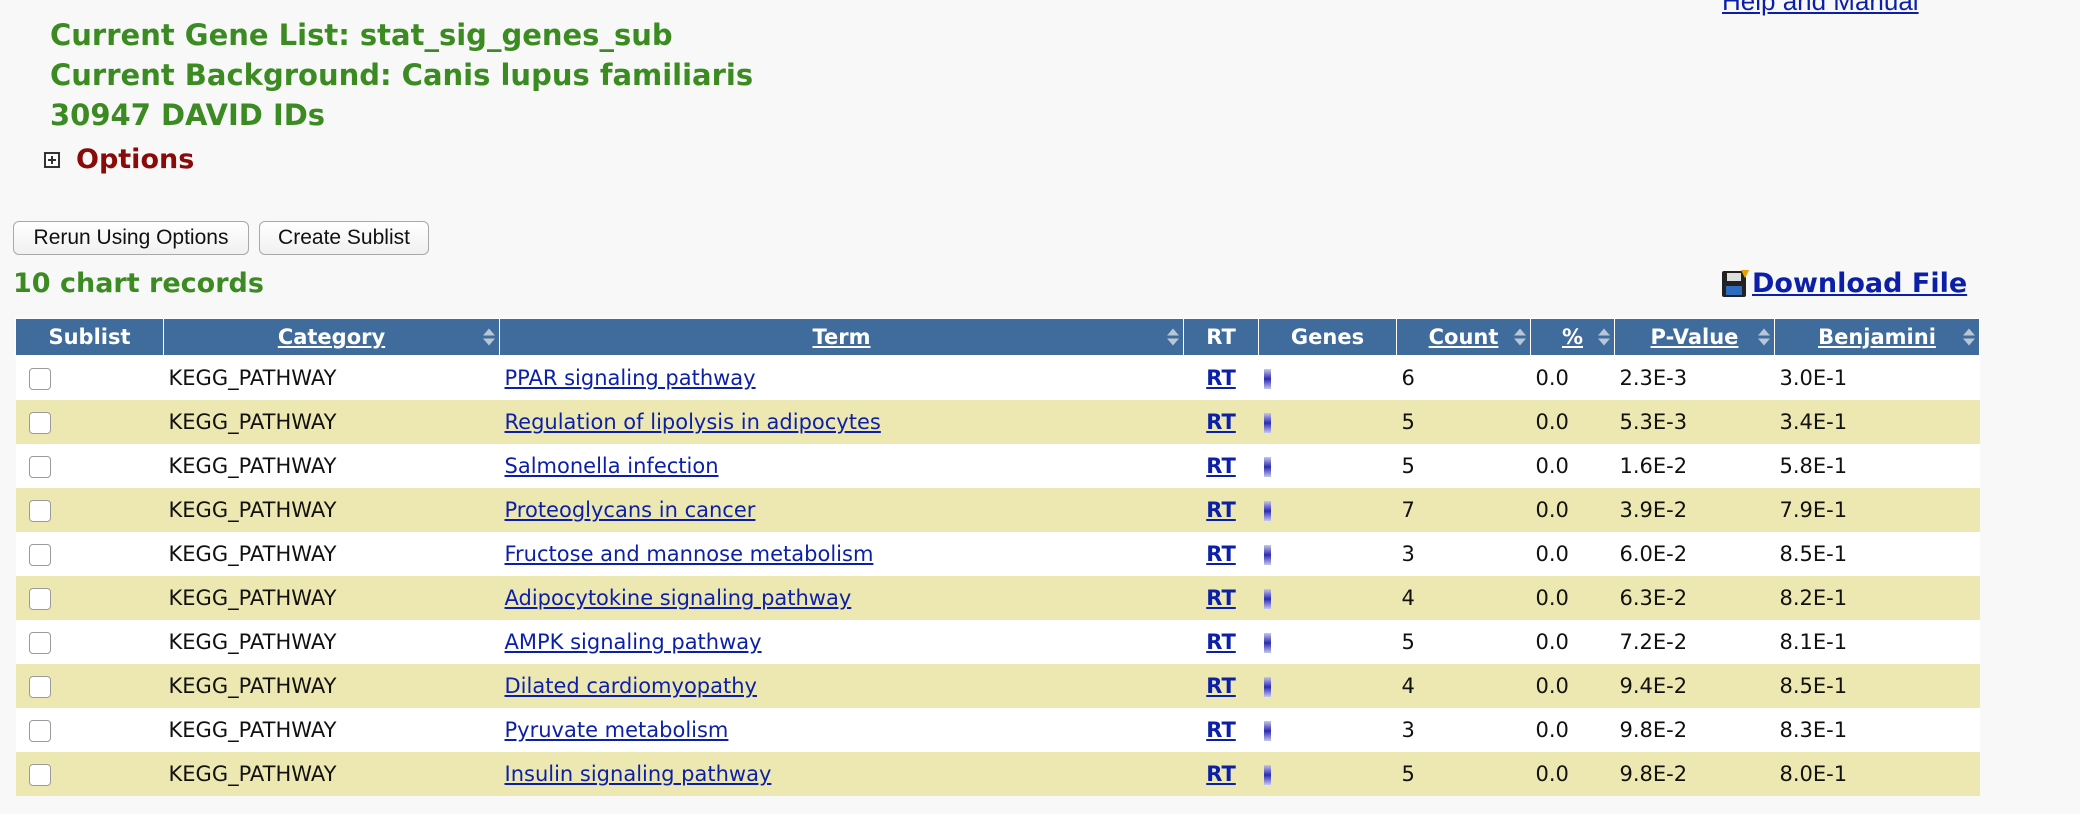 The width and height of the screenshot is (2080, 814). What do you see at coordinates (693, 422) in the screenshot?
I see `term-link: Regulation of lipolysis in adipocytes` at bounding box center [693, 422].